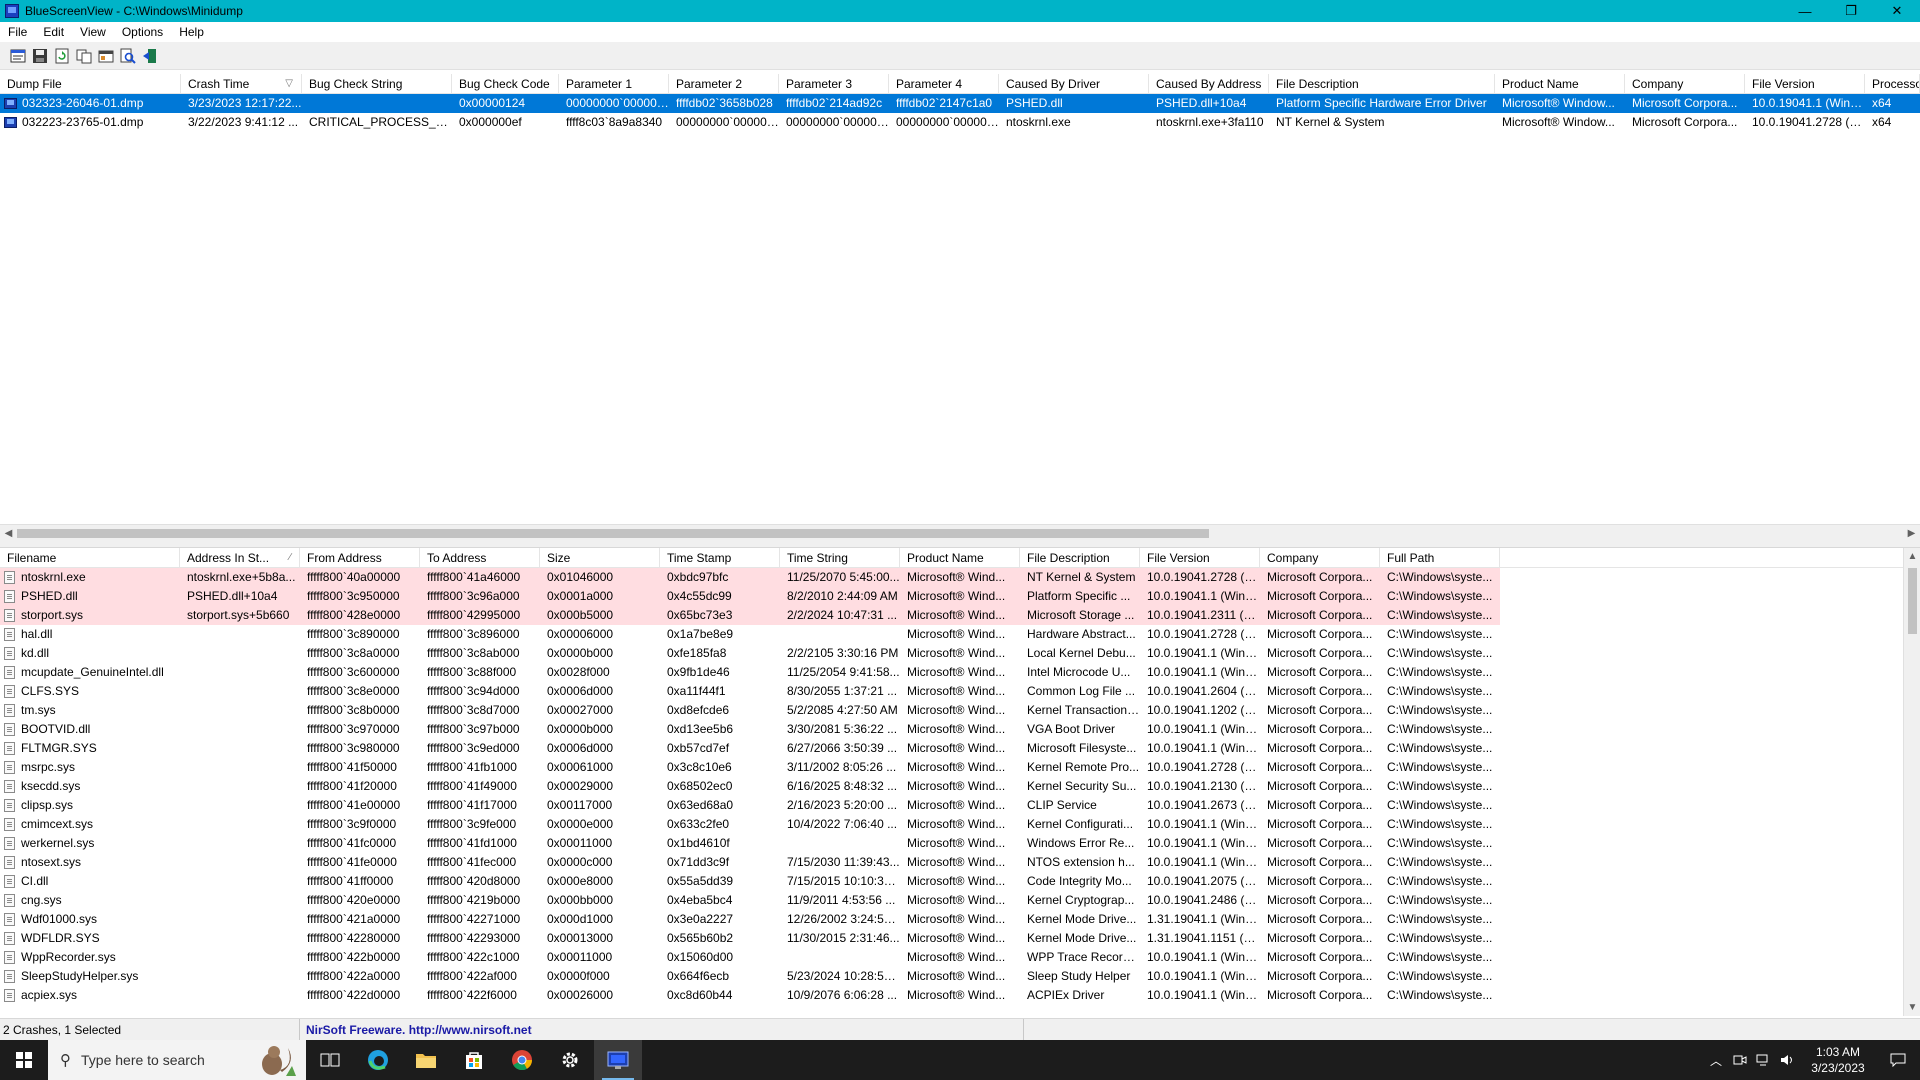 This screenshot has width=1920, height=1080. Describe the element at coordinates (90, 862) in the screenshot. I see `driver-cell: ntosext.sys` at that location.